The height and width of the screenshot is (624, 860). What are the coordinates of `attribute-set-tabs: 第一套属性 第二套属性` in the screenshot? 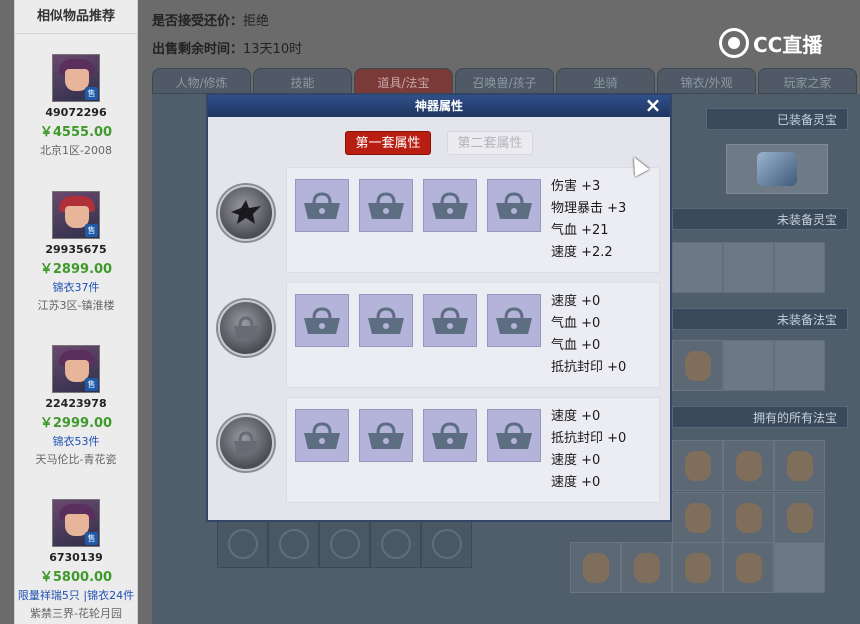 It's located at (439, 143).